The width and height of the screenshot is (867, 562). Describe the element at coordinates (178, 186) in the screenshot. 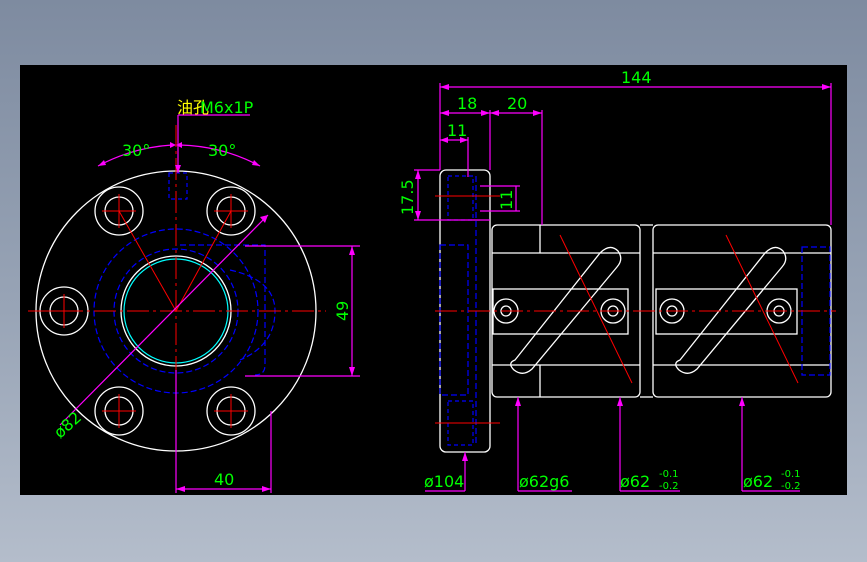

I see `oil-hole` at that location.